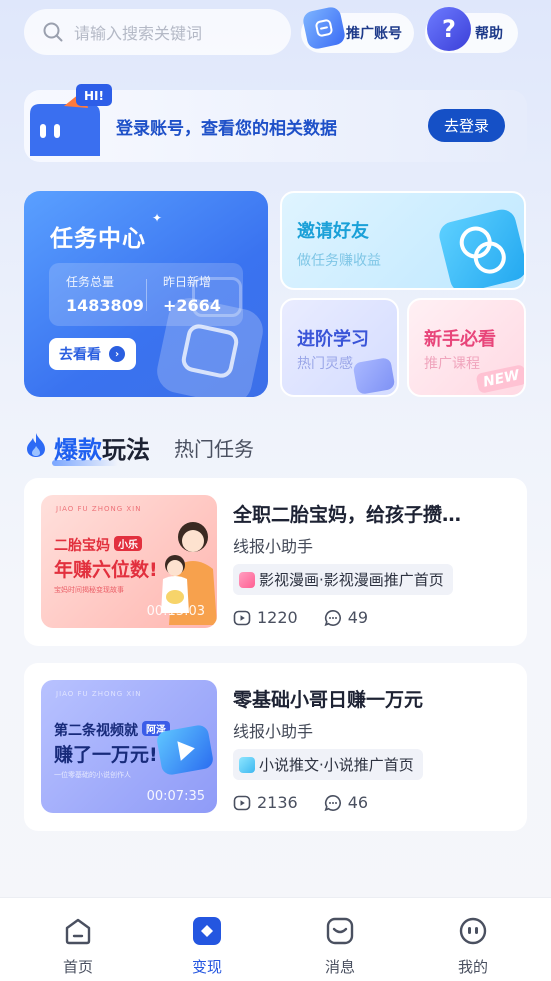 The image size is (551, 981). Describe the element at coordinates (480, 247) in the screenshot. I see `link-icon` at that location.